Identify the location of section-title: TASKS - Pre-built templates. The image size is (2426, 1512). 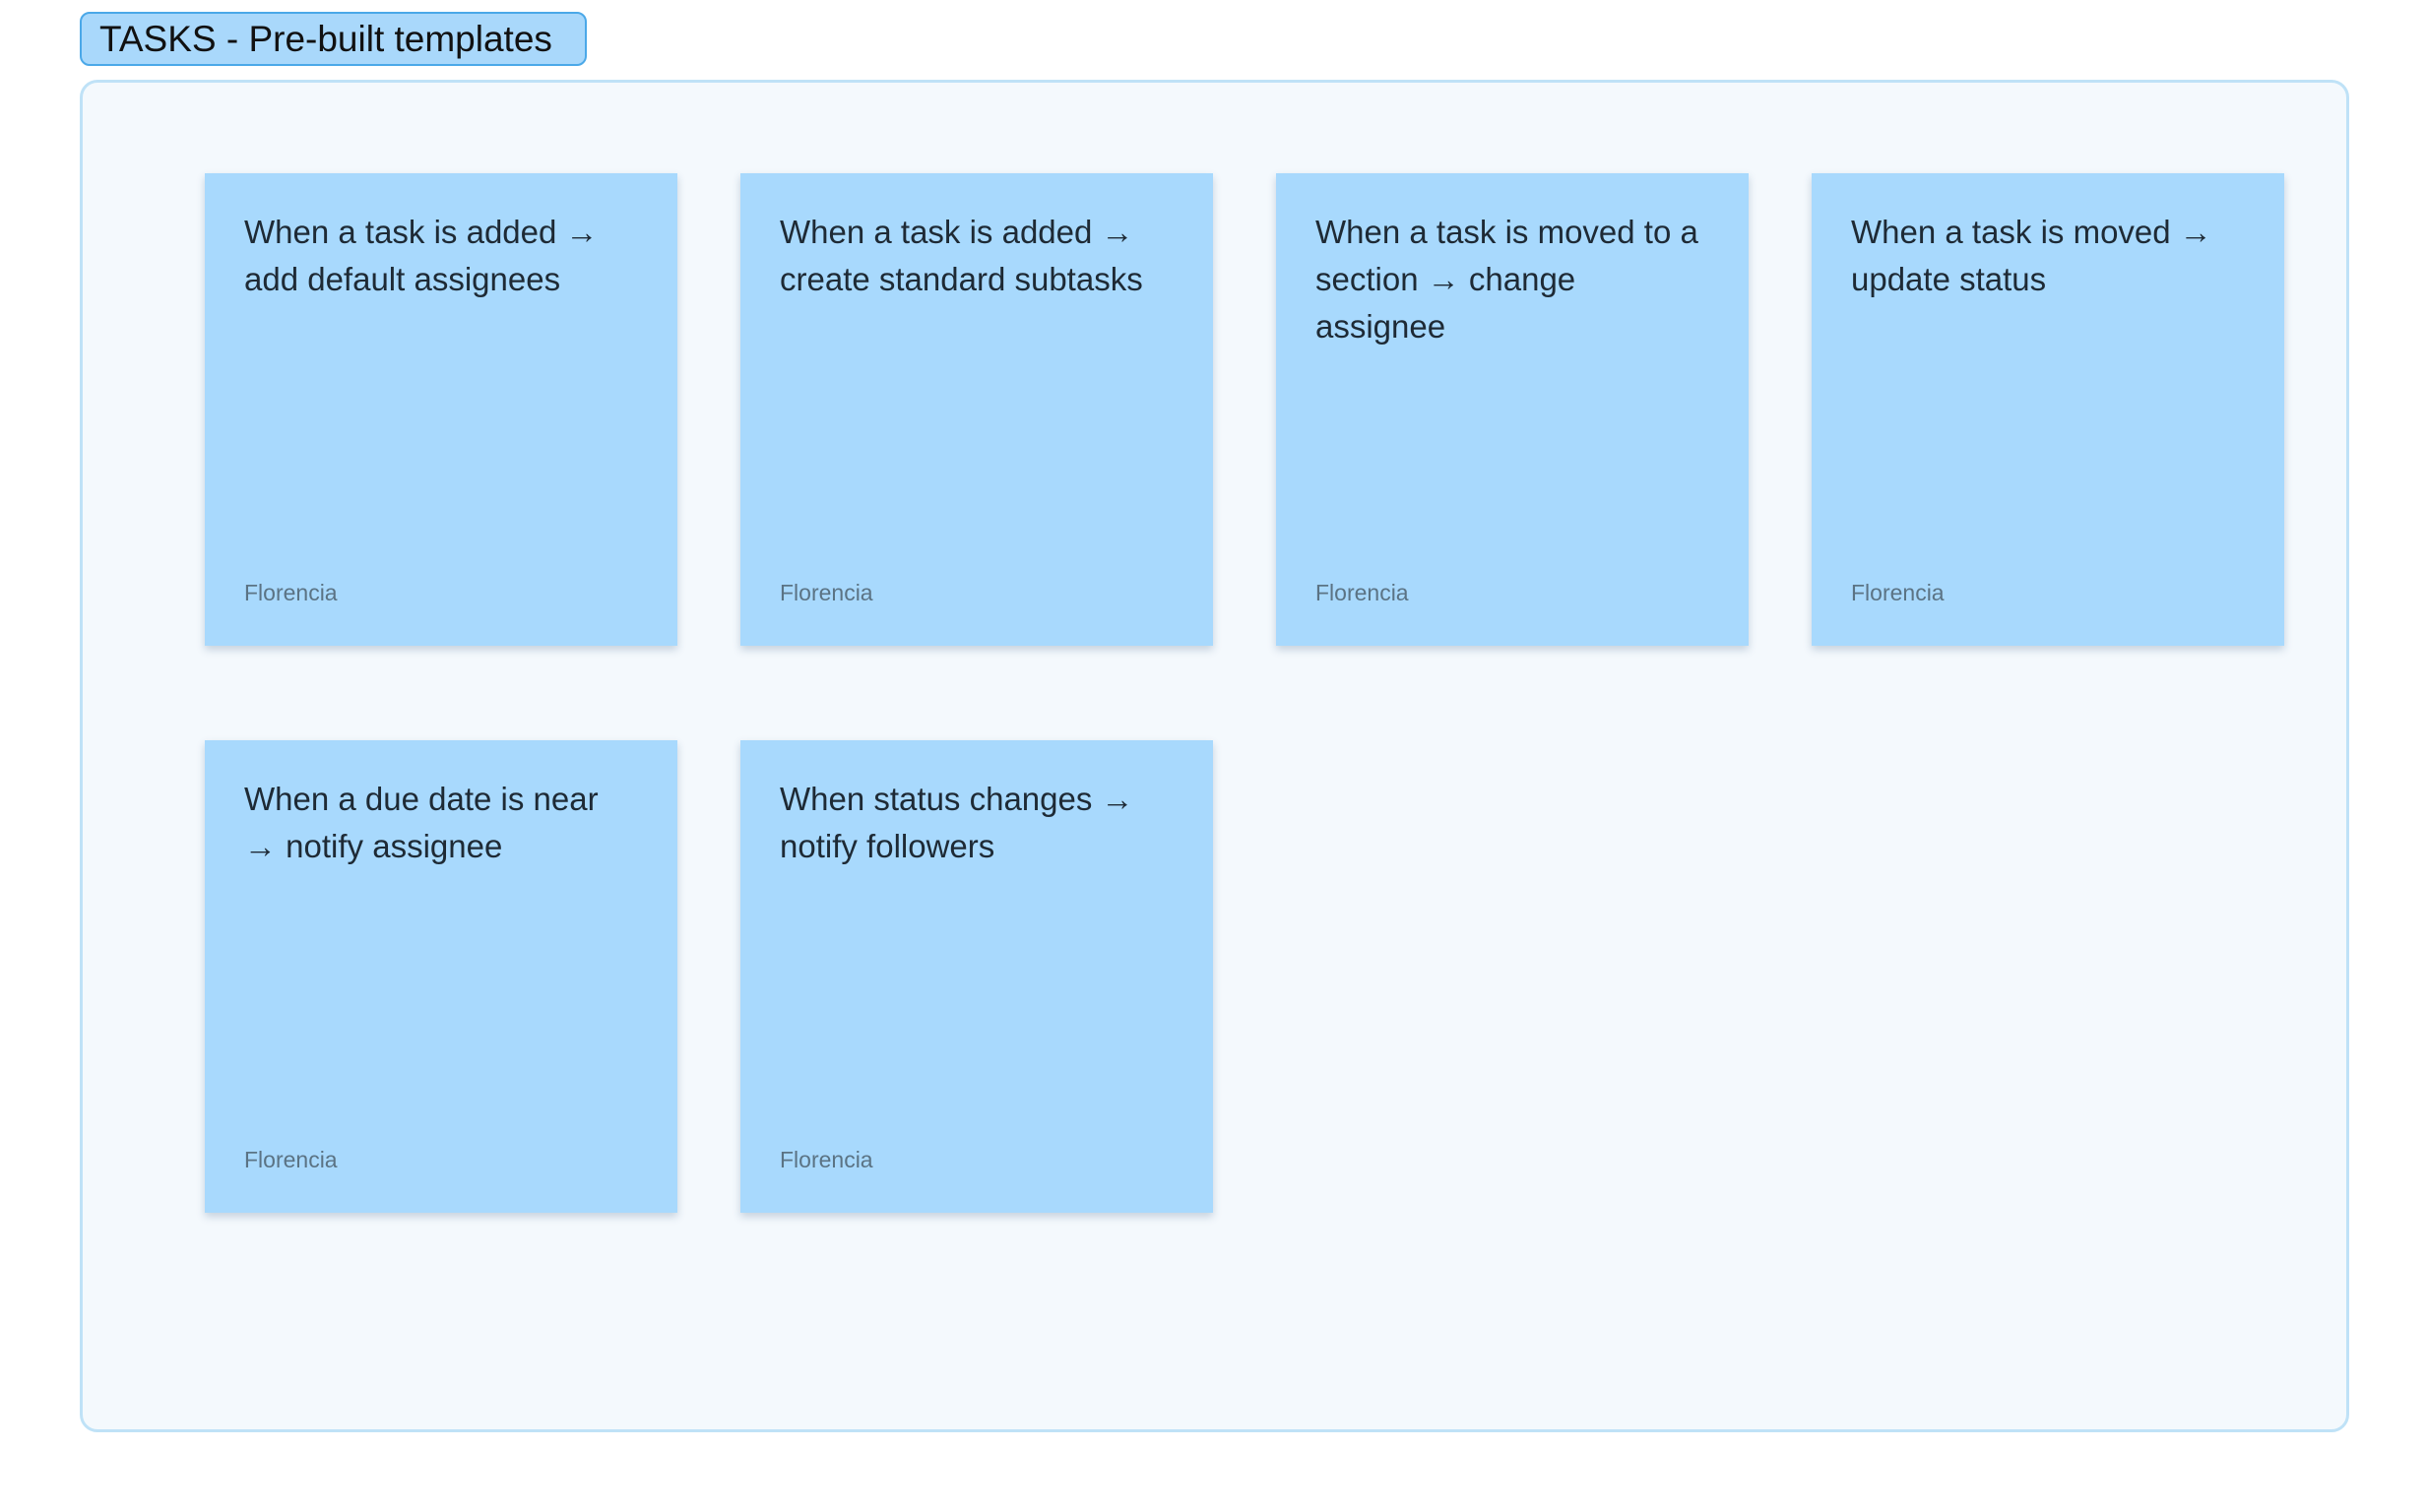
(333, 39).